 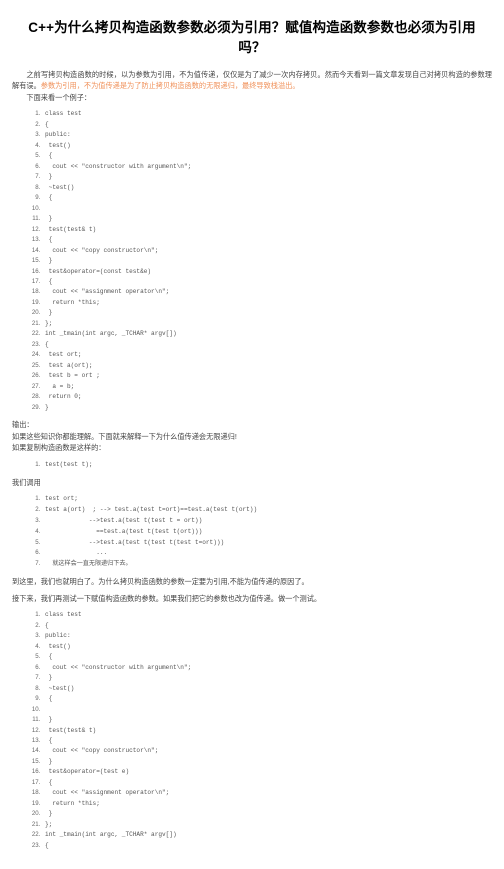 What do you see at coordinates (124, 436) in the screenshot?
I see `explain-line-1: 如果这些知识你都能理解。下面就来解释一下为什么值传递会无限递归!` at bounding box center [124, 436].